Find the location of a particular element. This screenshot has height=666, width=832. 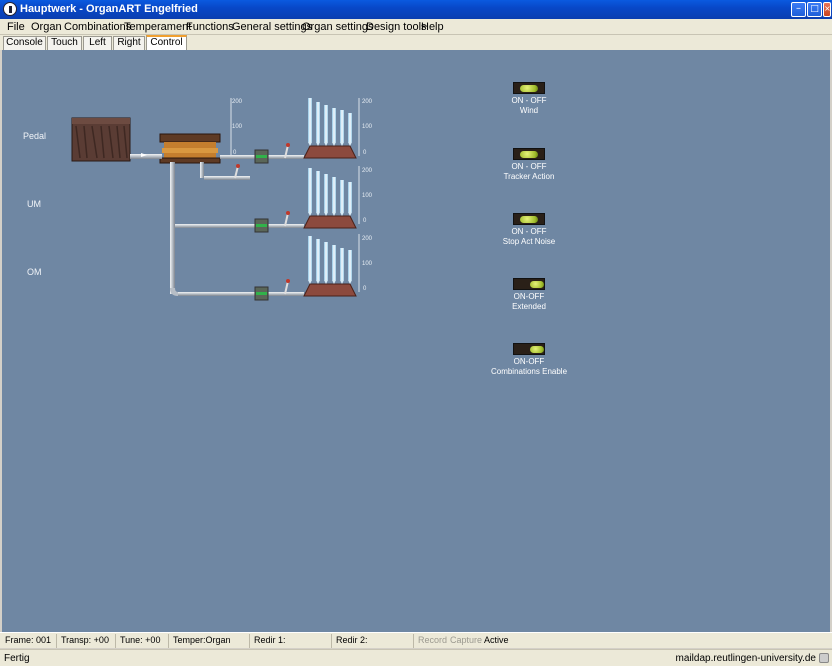

toggle-tracker-action: ON - OFF Tracker Action is located at coordinates (529, 165).